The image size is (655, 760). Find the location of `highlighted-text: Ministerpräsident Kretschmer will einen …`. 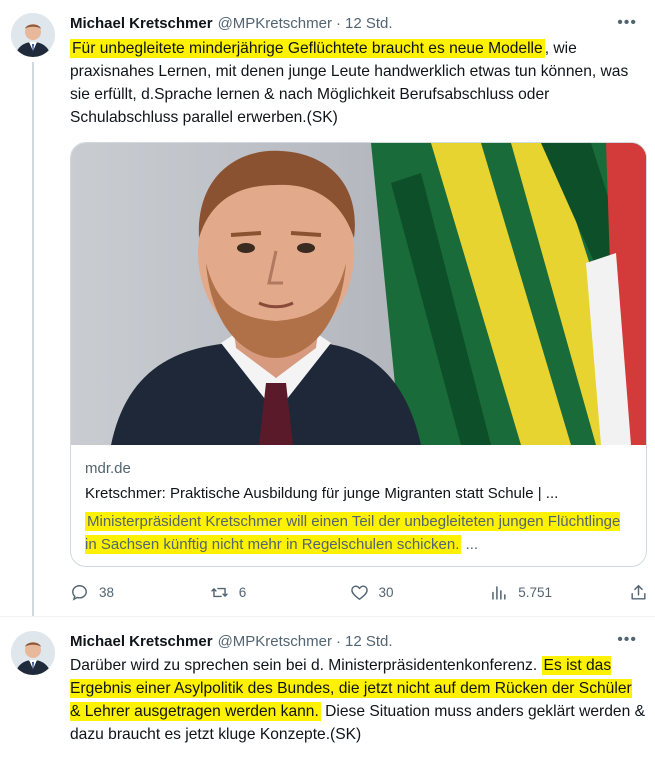

highlighted-text: Ministerpräsident Kretschmer will einen … is located at coordinates (353, 533).